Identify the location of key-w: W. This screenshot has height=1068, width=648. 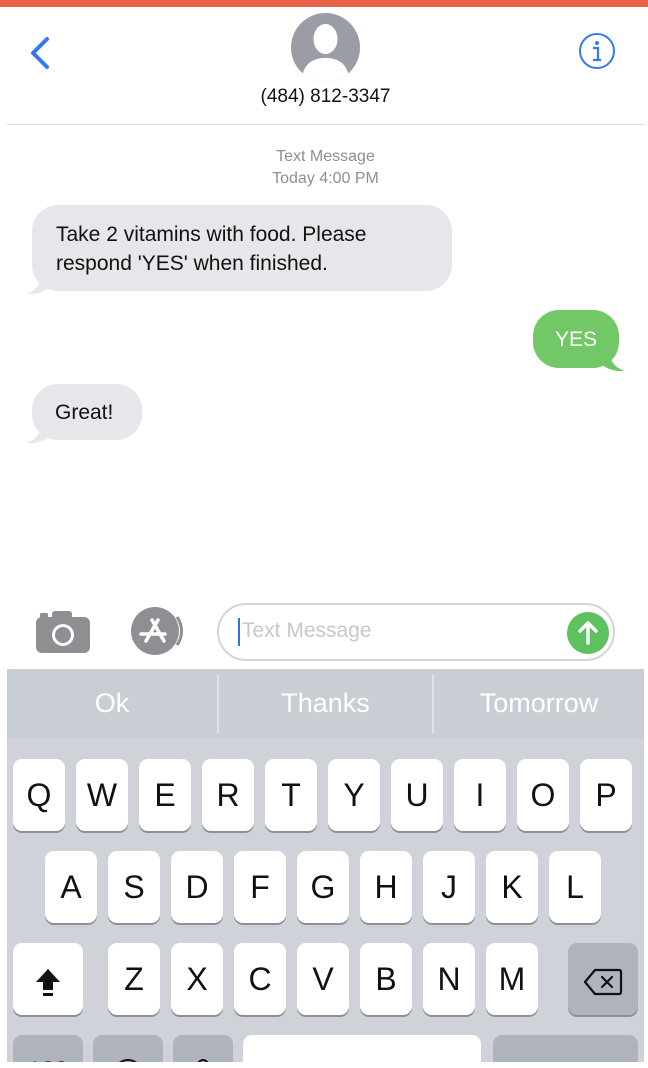
(102, 795).